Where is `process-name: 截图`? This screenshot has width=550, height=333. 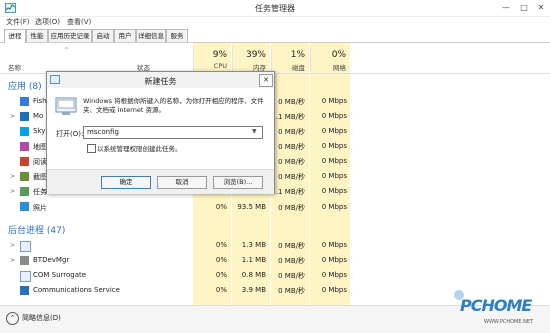 process-name: 截图 is located at coordinates (40, 177).